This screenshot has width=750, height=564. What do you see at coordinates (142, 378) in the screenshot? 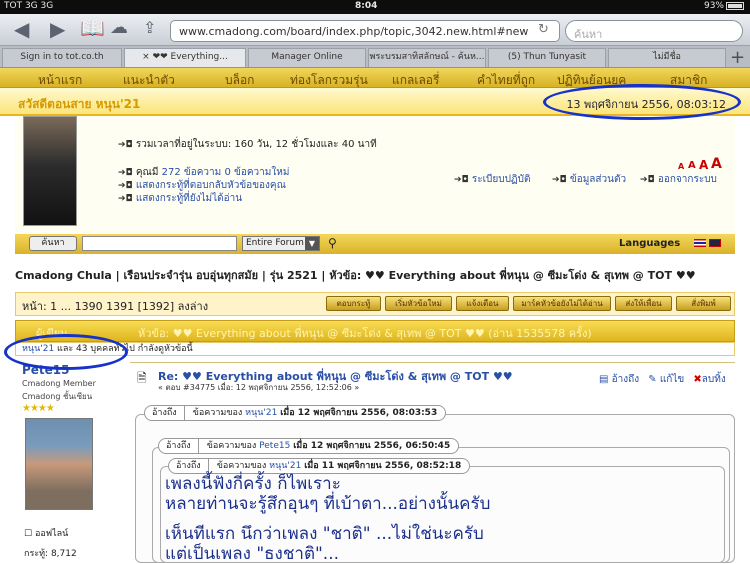
I see `post-icon: 🗎` at bounding box center [142, 378].